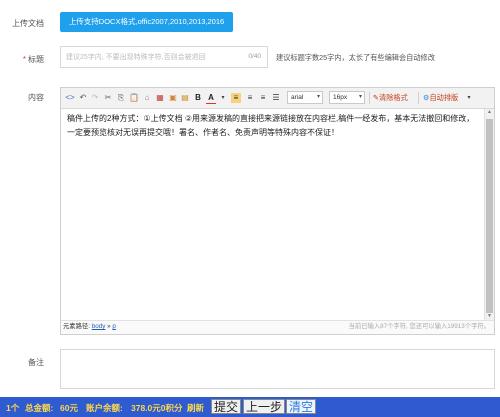  I want to click on bold-icon: B, so click(198, 98).